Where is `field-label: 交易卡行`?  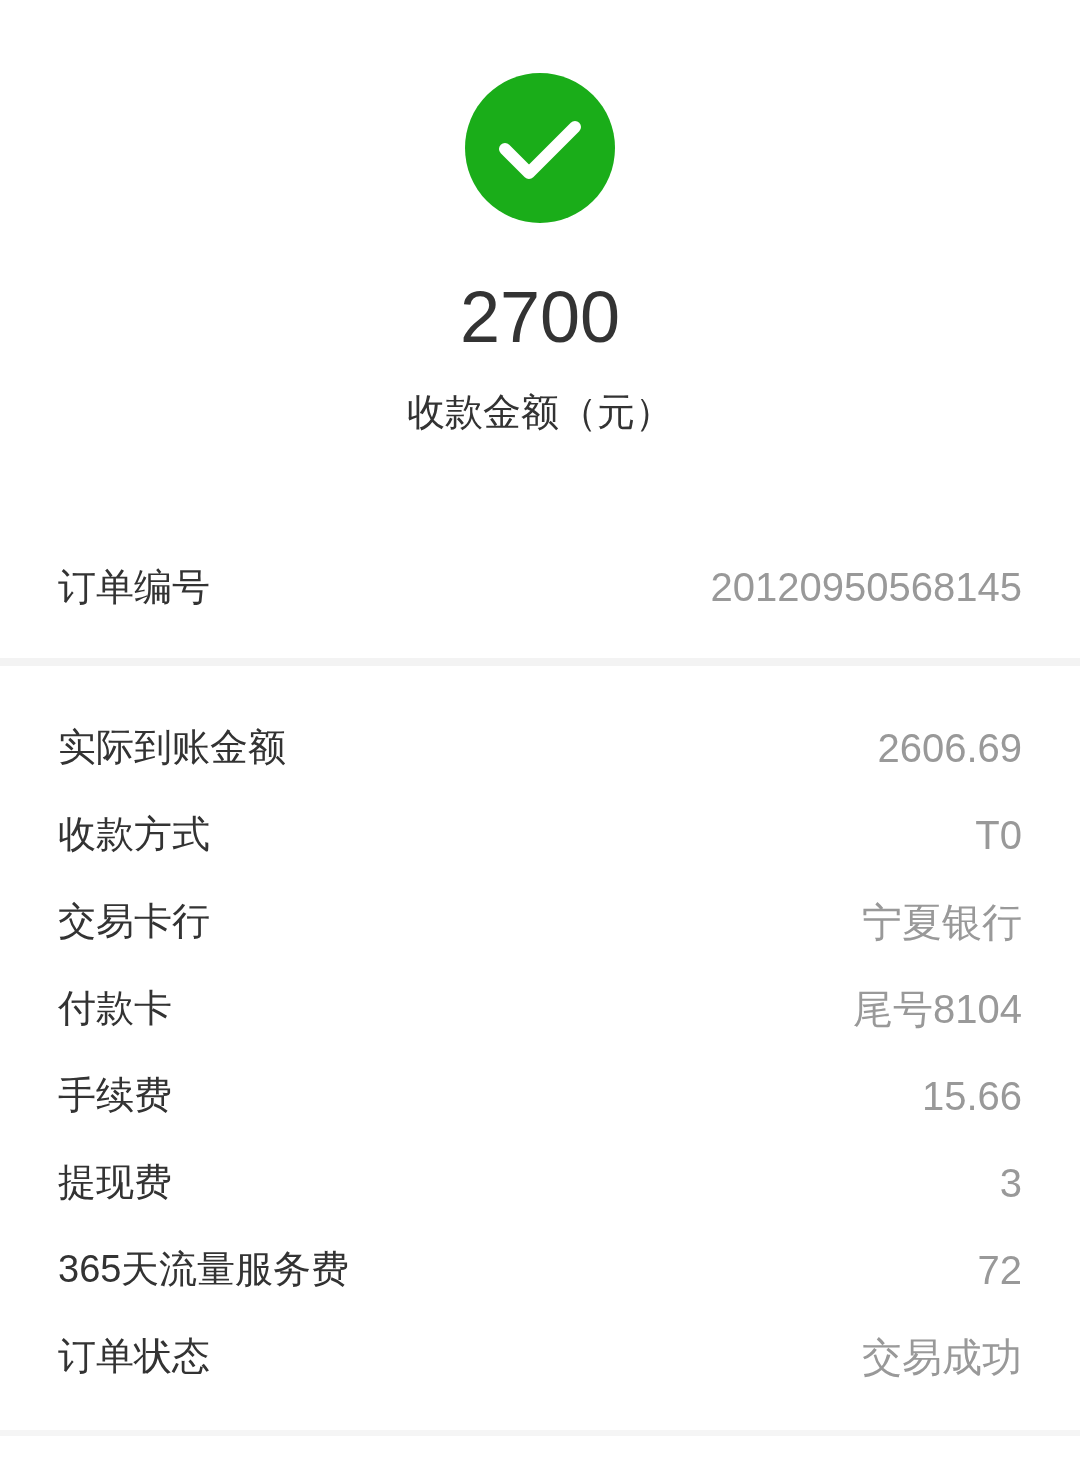
field-label: 交易卡行 is located at coordinates (134, 921).